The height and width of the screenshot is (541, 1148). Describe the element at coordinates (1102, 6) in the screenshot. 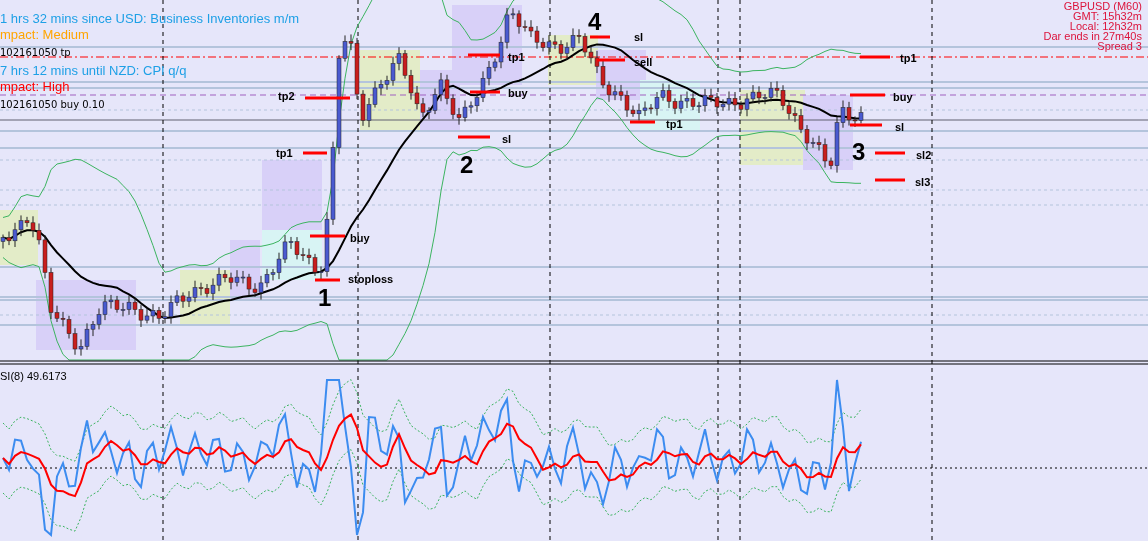

I see `symbol-info: GBPUSD (M60)` at that location.